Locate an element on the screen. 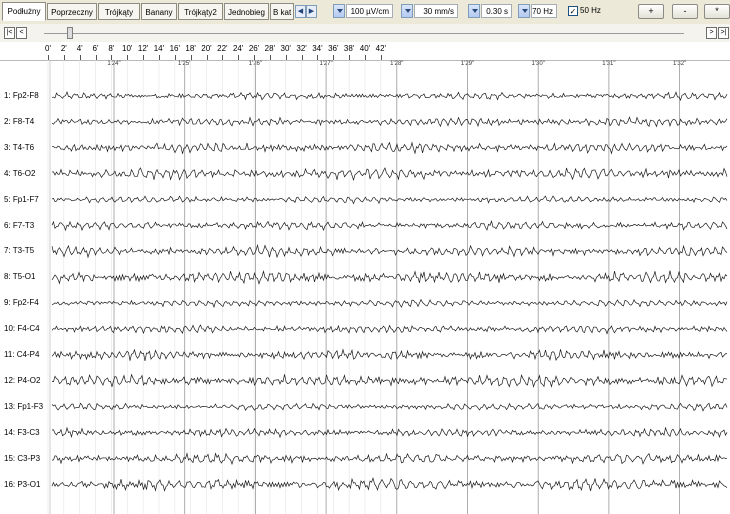 This screenshot has width=730, height=514. channel-label: 12: P4-O2 is located at coordinates (22, 380).